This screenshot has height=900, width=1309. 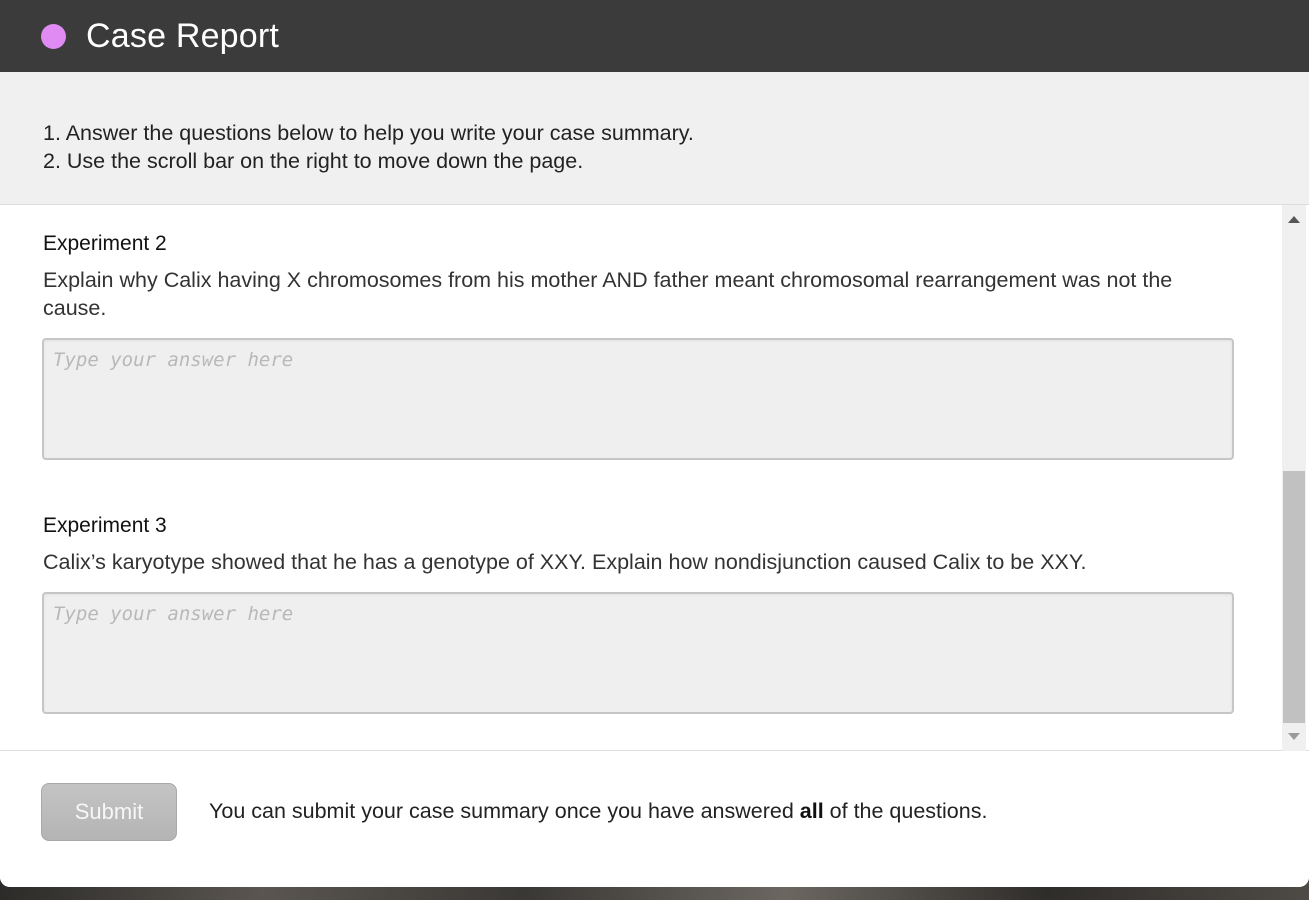 I want to click on vertical-scrollbar, so click(x=1294, y=478).